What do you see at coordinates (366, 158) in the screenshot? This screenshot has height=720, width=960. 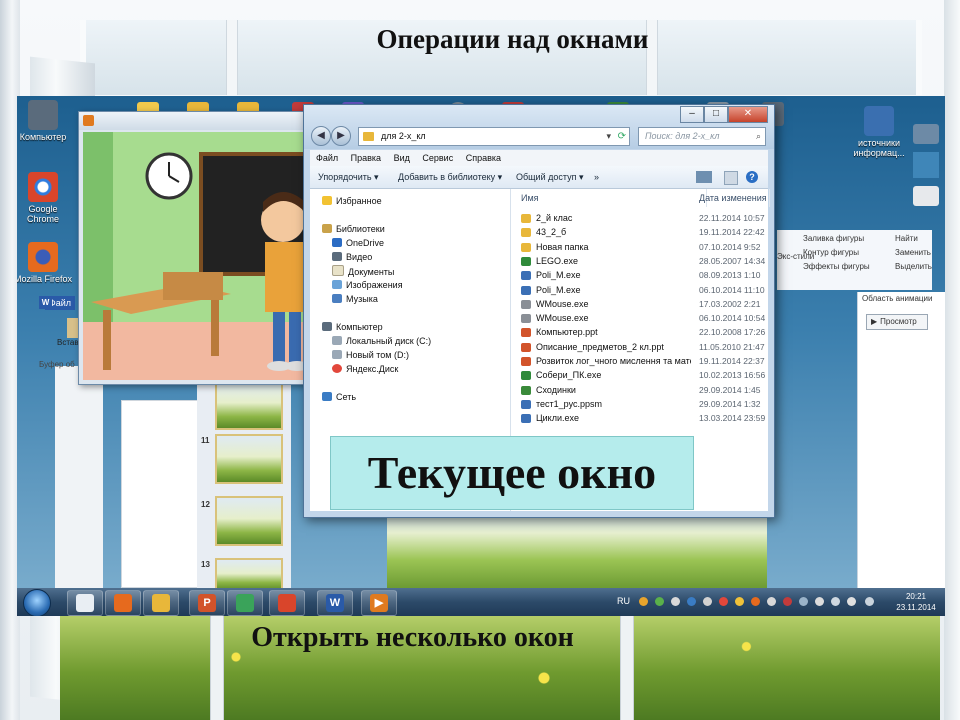 I see `menu-edit: Правка` at bounding box center [366, 158].